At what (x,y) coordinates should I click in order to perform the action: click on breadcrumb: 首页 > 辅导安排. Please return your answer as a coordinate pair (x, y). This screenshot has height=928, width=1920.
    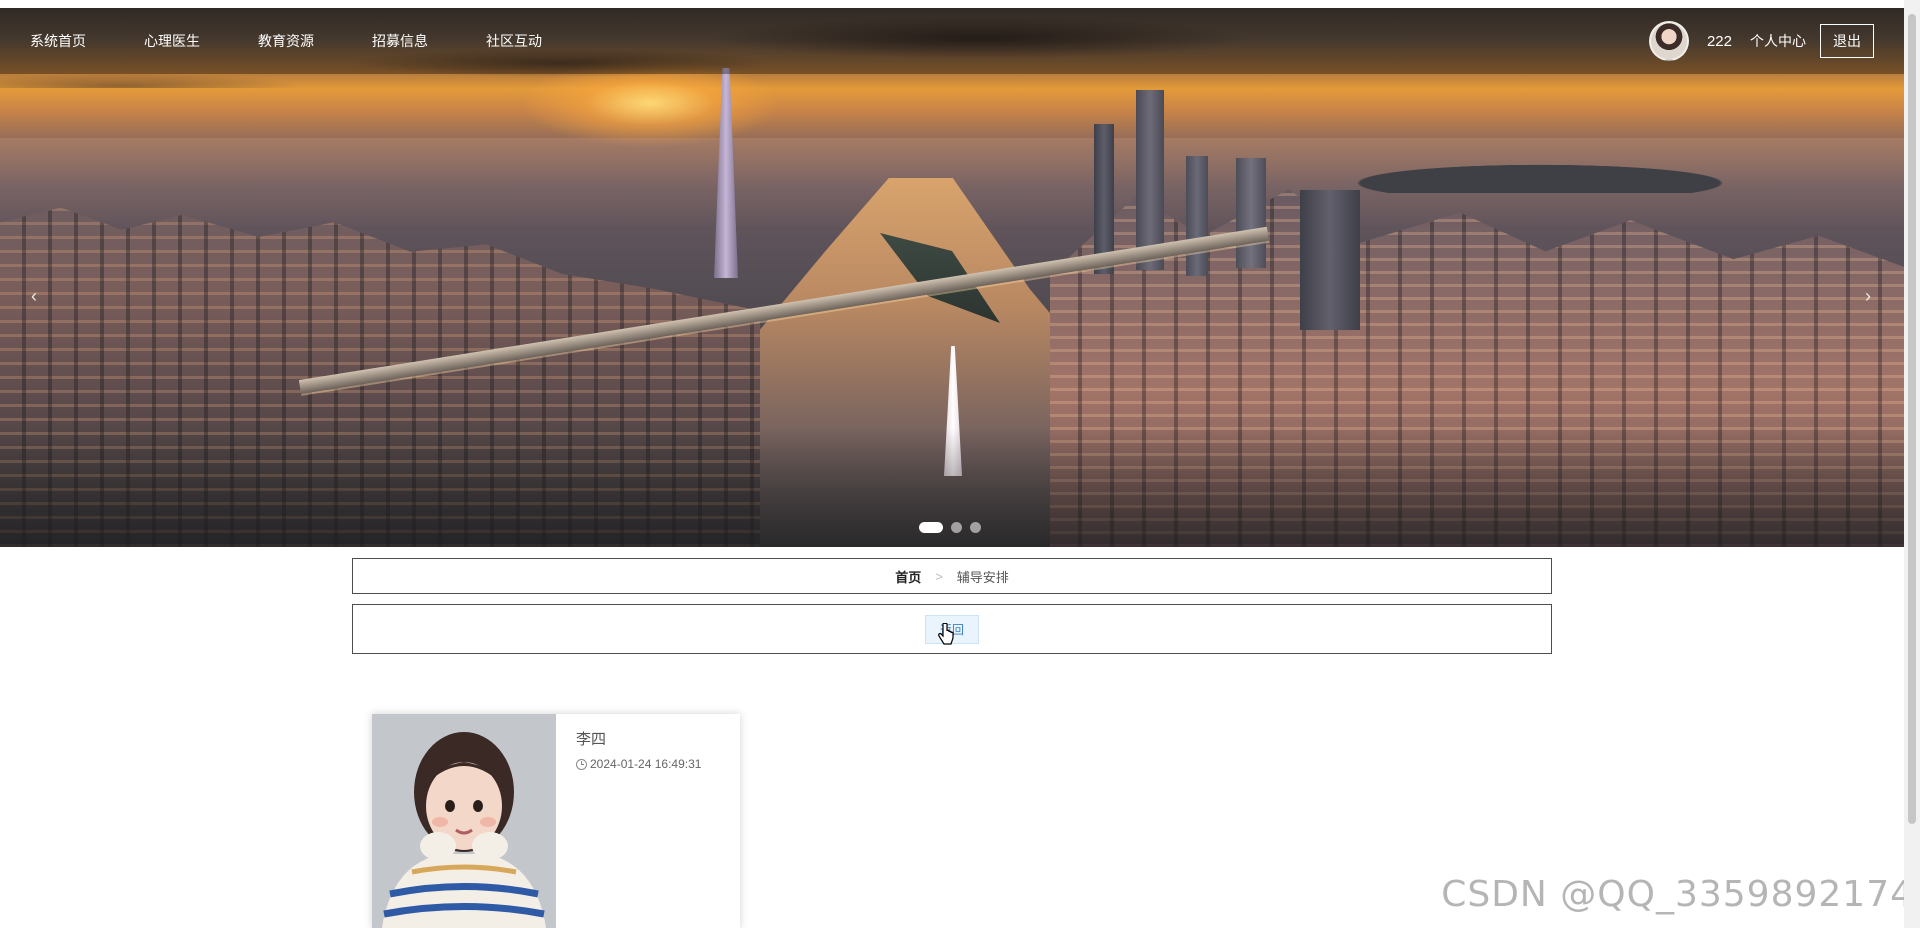
    Looking at the image, I should click on (952, 576).